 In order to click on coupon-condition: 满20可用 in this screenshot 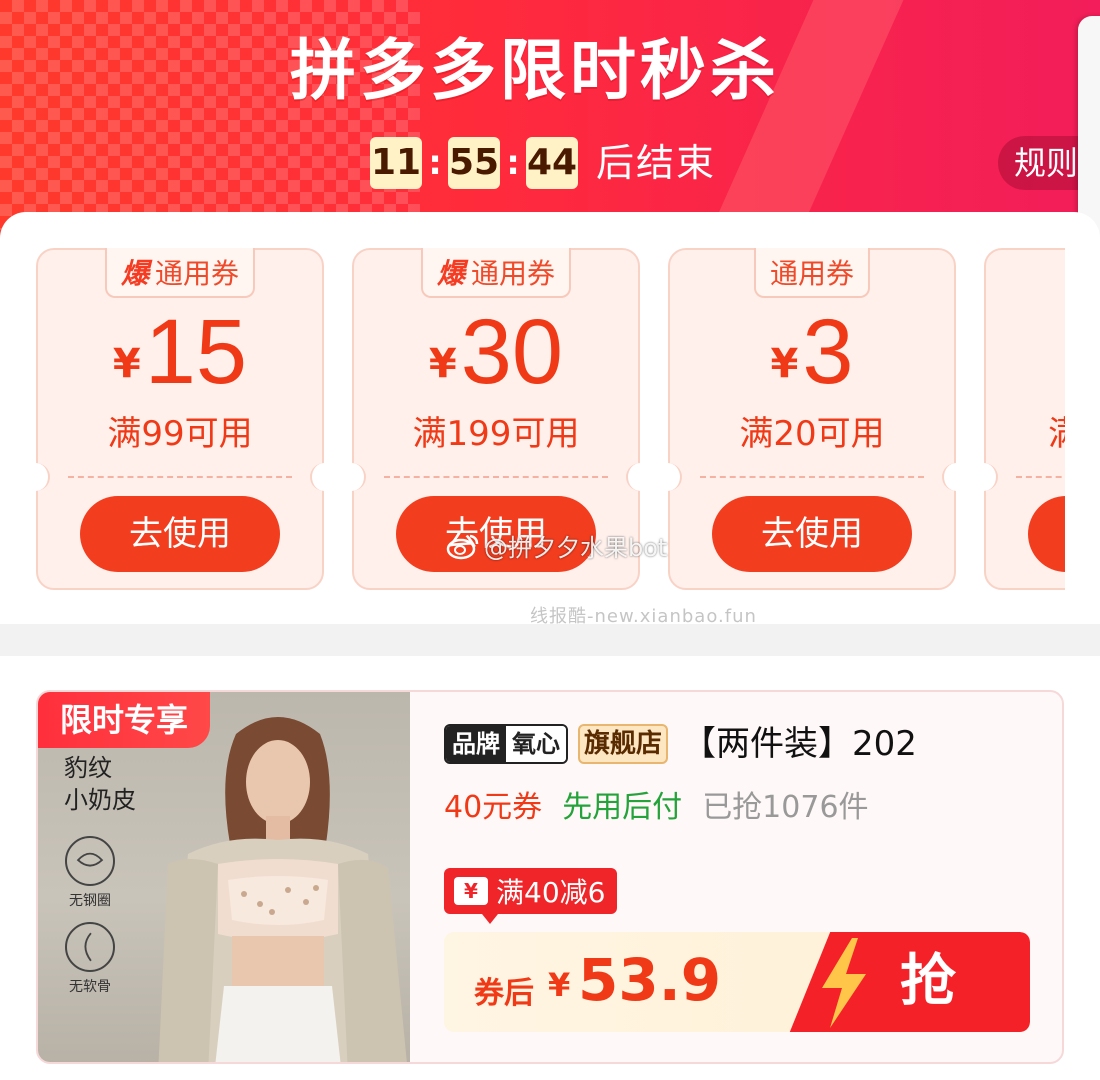, I will do `click(812, 434)`.